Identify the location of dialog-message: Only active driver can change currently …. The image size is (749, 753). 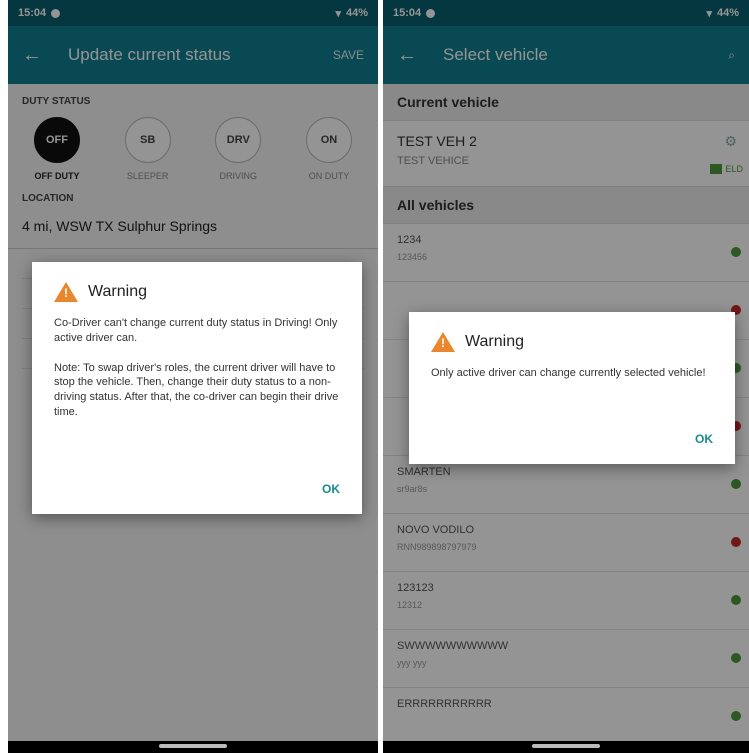
(568, 373).